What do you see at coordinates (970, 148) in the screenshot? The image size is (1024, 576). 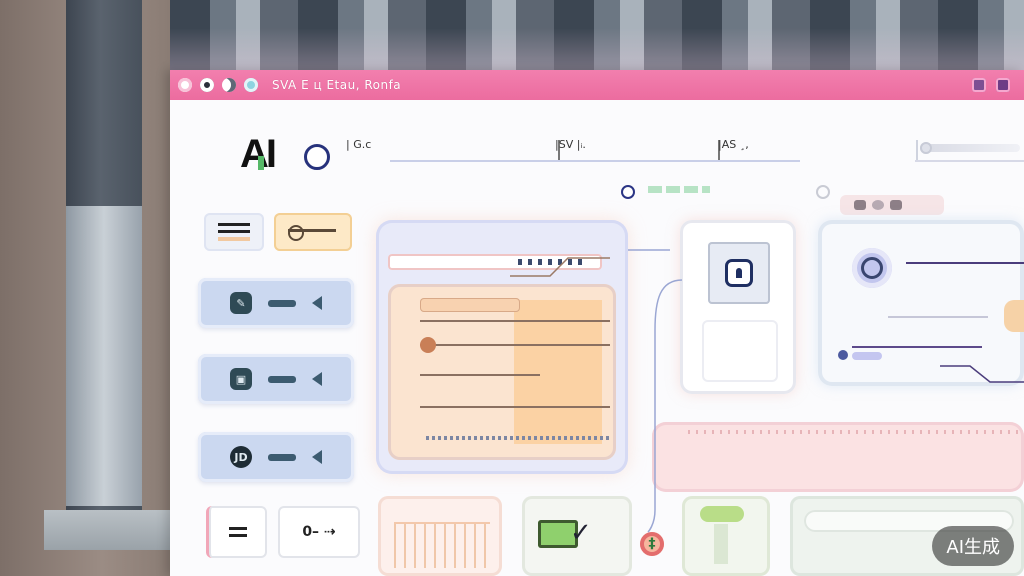 I see `header-slider-track` at bounding box center [970, 148].